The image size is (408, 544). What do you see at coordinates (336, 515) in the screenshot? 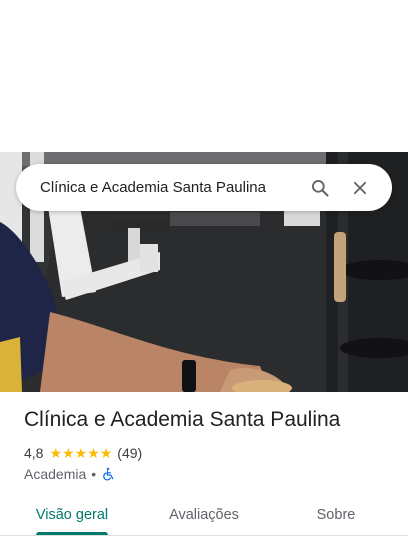
I see `tab-about: Sobre` at bounding box center [336, 515].